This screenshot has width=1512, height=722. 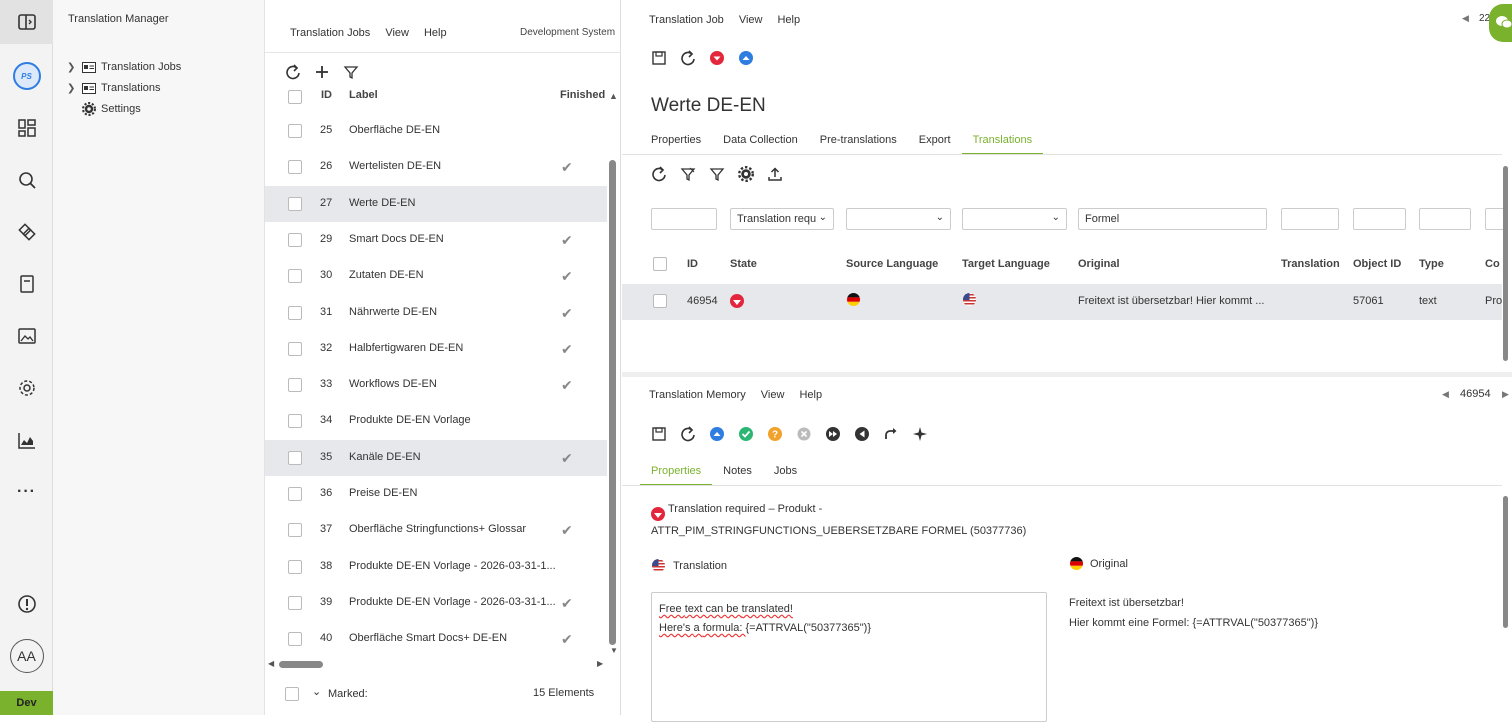 What do you see at coordinates (861, 434) in the screenshot?
I see `back-button` at bounding box center [861, 434].